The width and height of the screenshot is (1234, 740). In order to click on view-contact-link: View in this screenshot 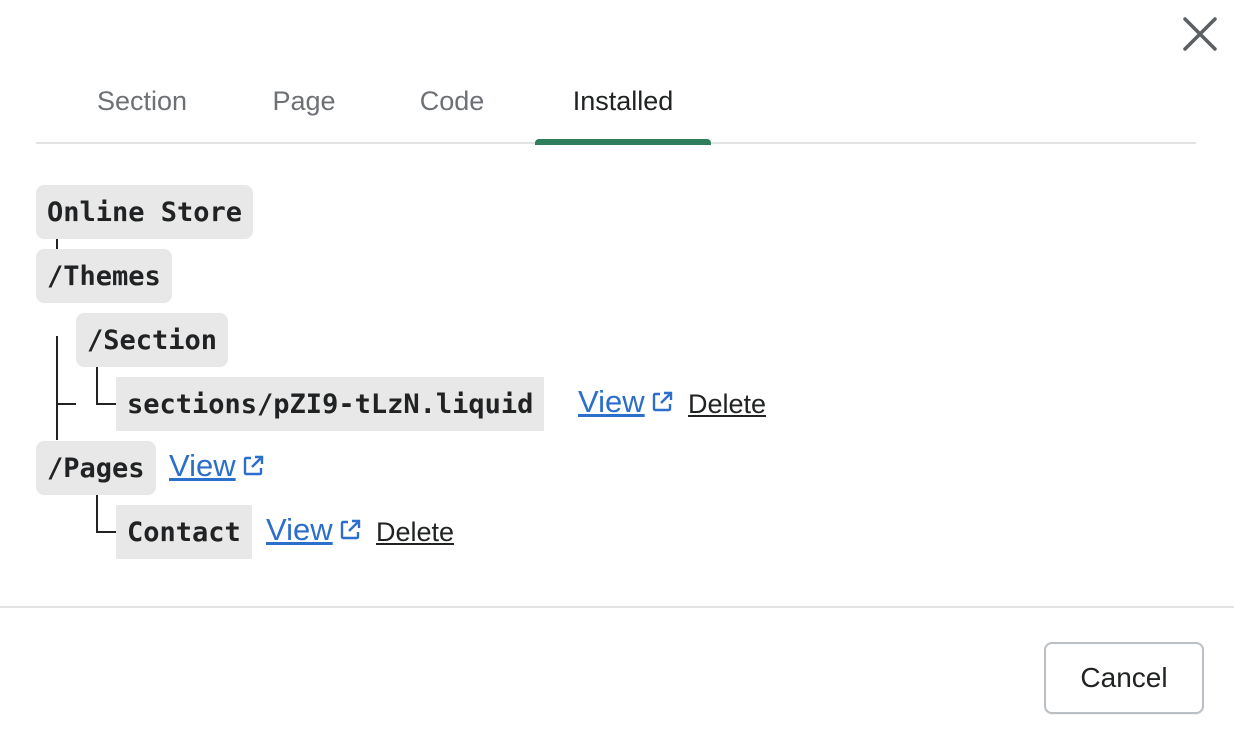, I will do `click(313, 530)`.